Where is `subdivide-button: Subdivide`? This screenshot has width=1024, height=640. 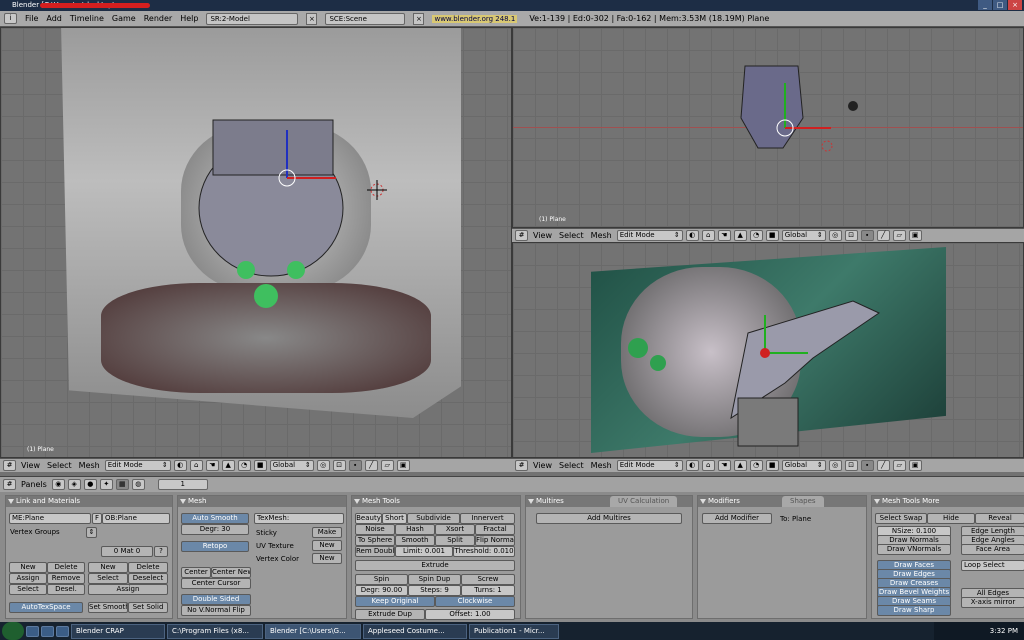 subdivide-button: Subdivide is located at coordinates (433, 518).